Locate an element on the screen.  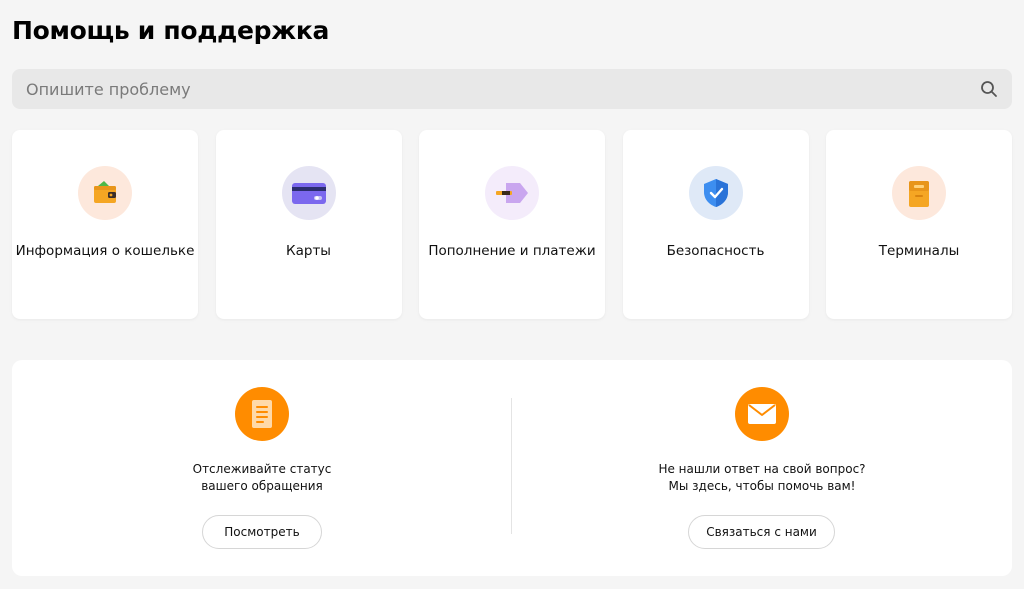
payment-tag-icon is located at coordinates (512, 193).